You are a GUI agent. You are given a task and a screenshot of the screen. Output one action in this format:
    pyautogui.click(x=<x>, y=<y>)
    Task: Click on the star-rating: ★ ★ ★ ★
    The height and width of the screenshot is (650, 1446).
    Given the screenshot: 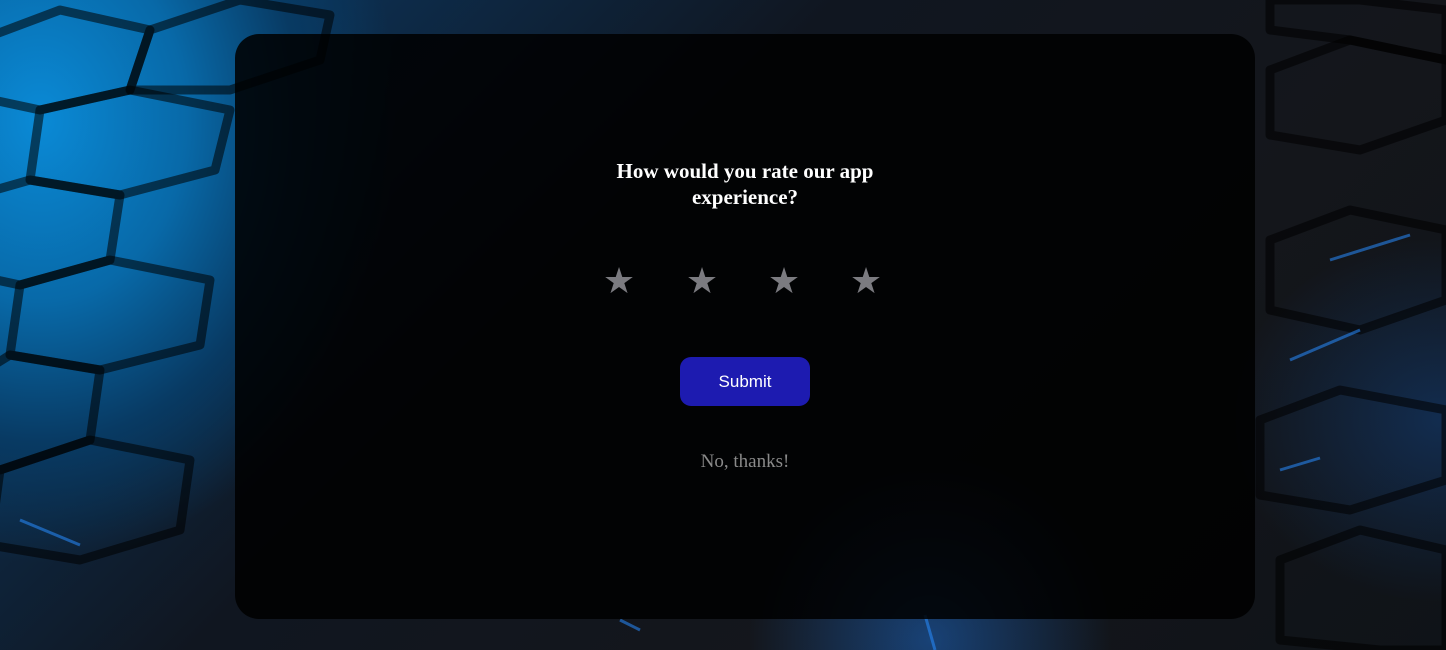 What is the action you would take?
    pyautogui.click(x=747, y=282)
    